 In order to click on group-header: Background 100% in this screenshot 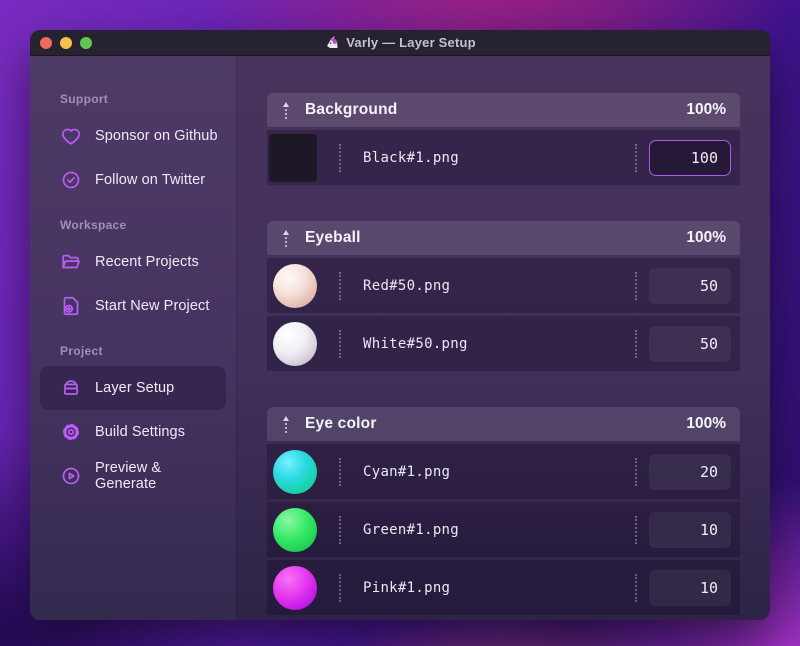, I will do `click(503, 110)`.